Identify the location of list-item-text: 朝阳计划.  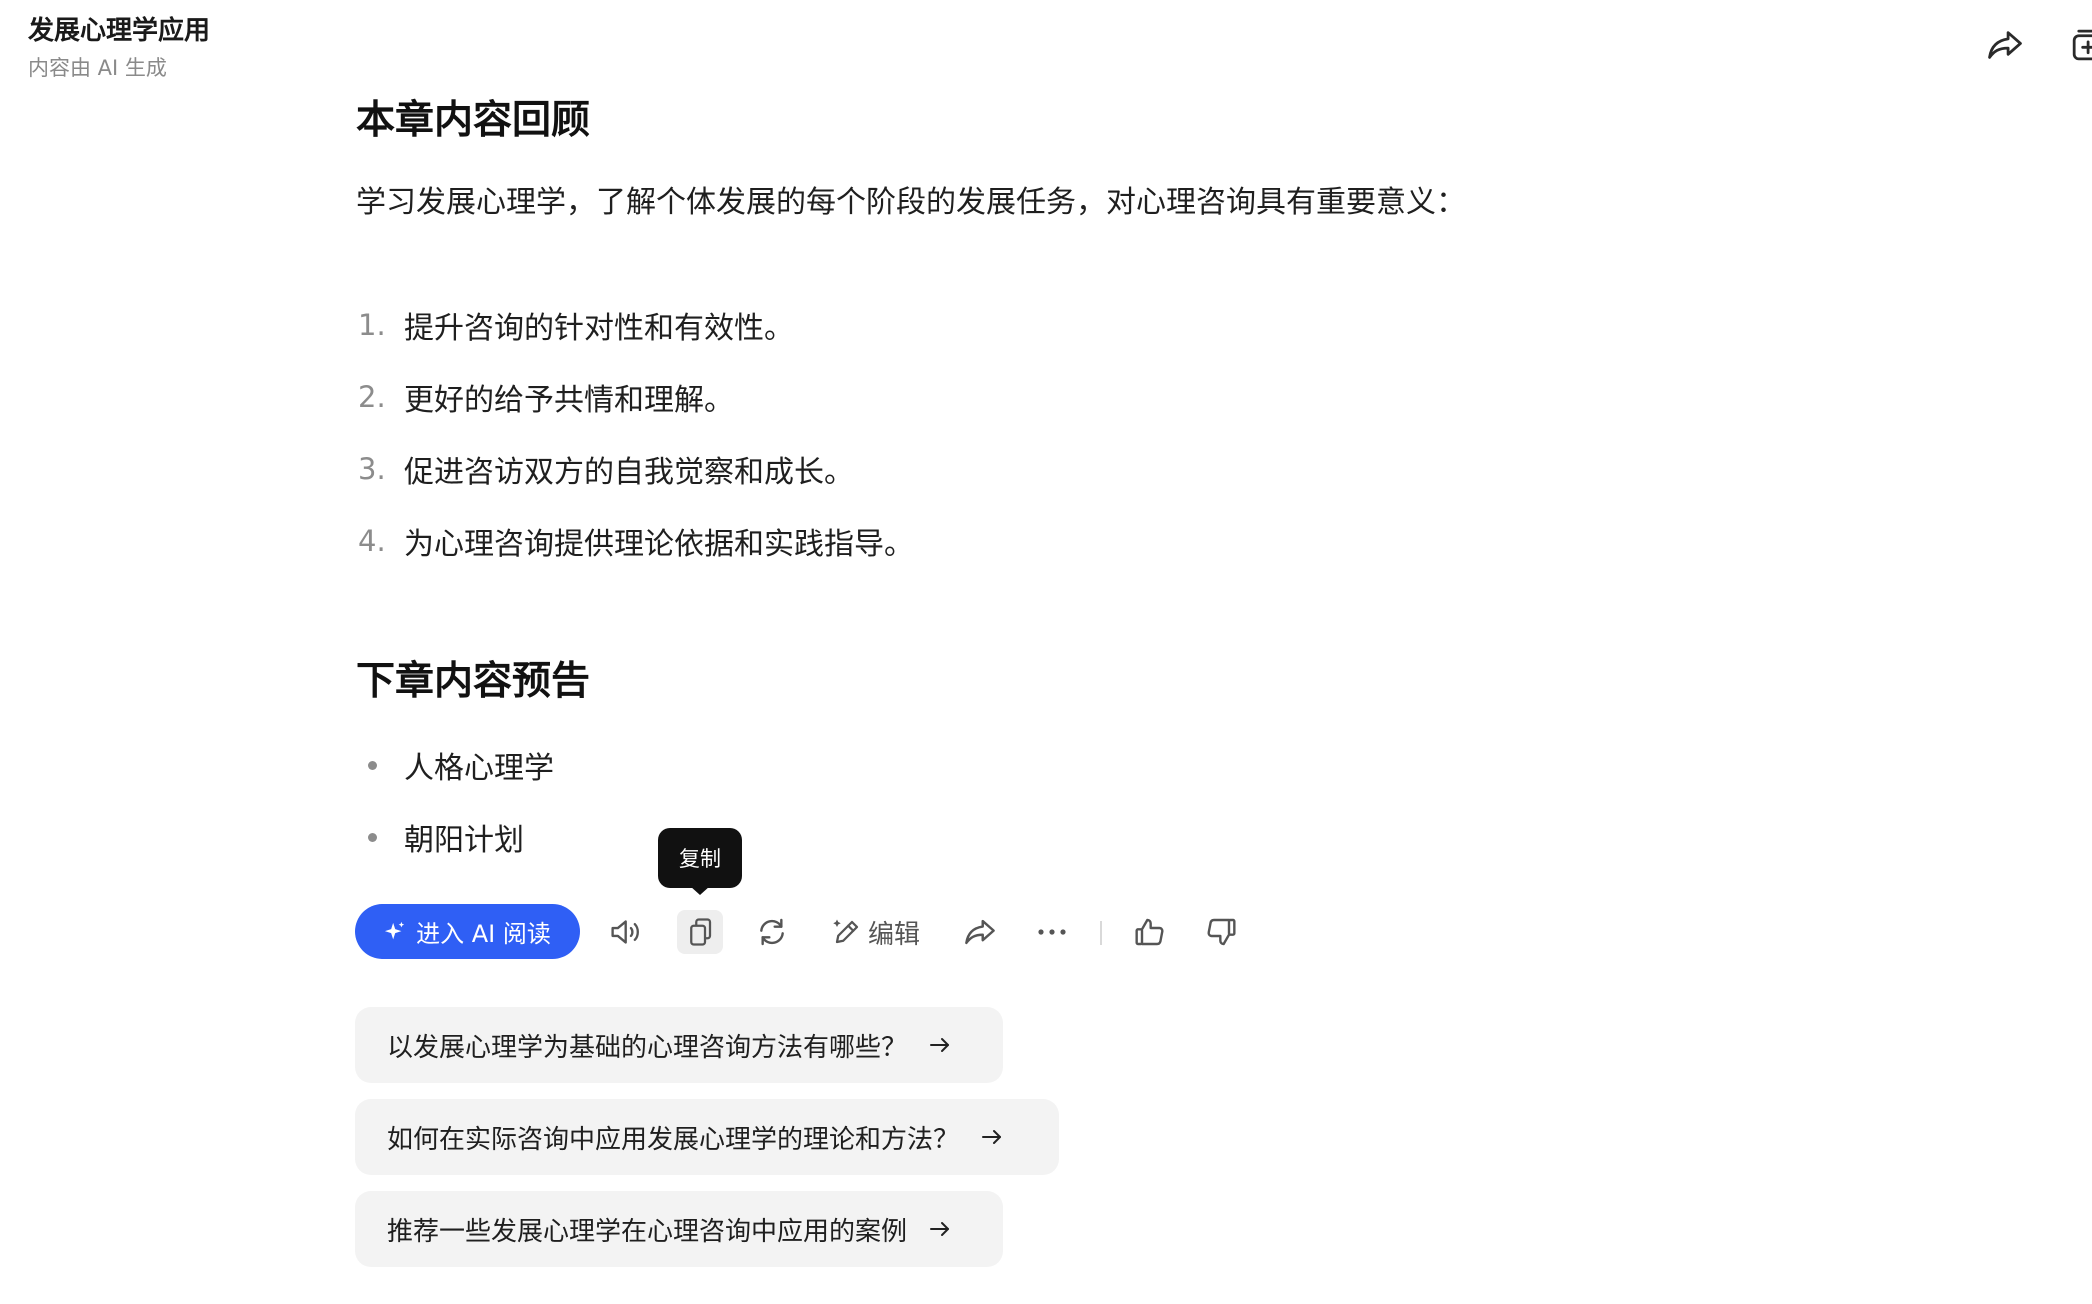
(464, 840).